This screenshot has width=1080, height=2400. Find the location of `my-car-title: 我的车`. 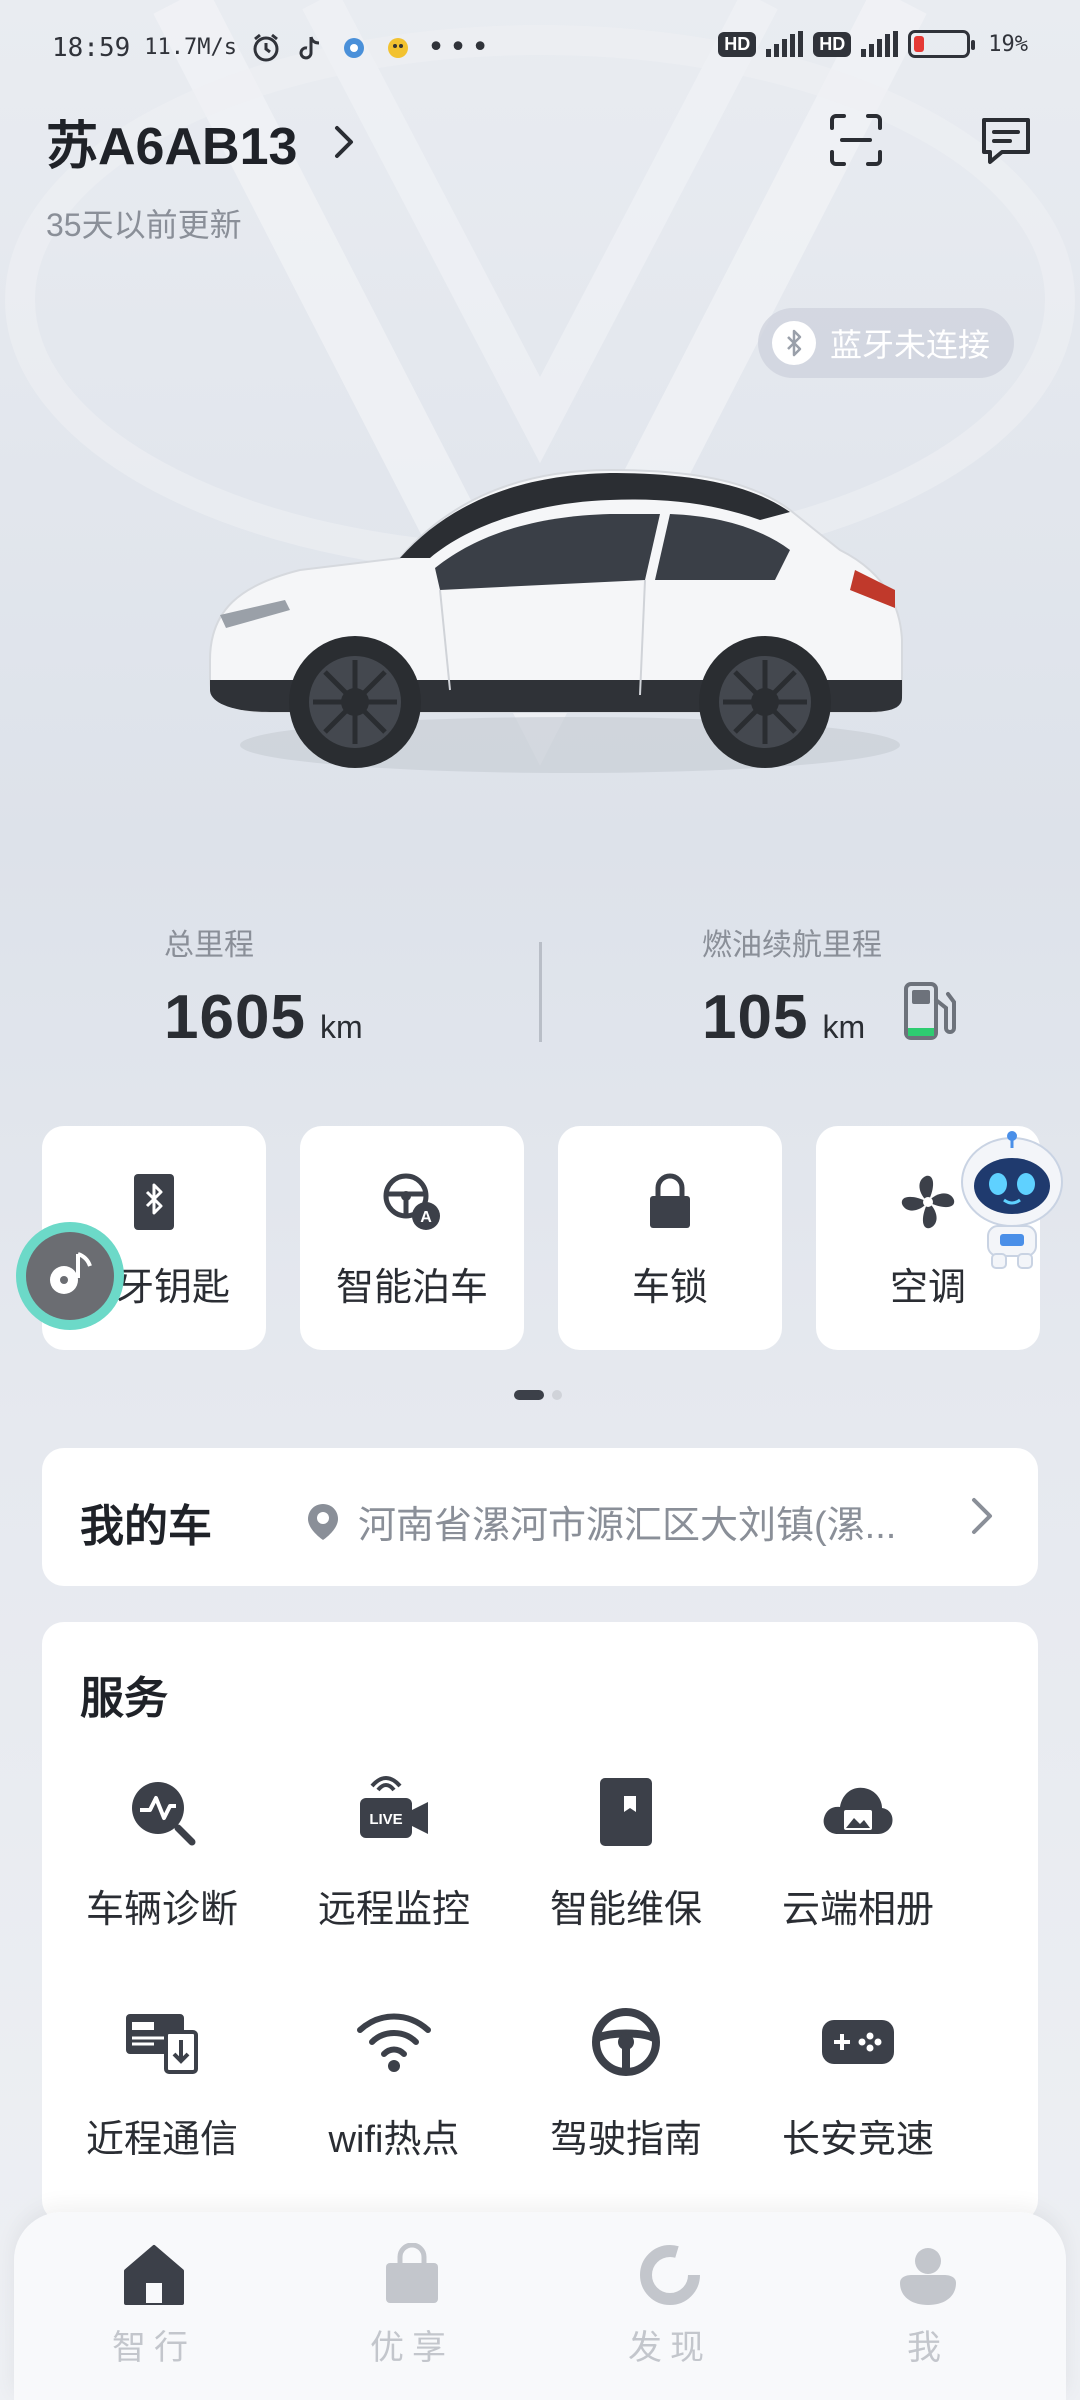

my-car-title: 我的车 is located at coordinates (146, 1526).